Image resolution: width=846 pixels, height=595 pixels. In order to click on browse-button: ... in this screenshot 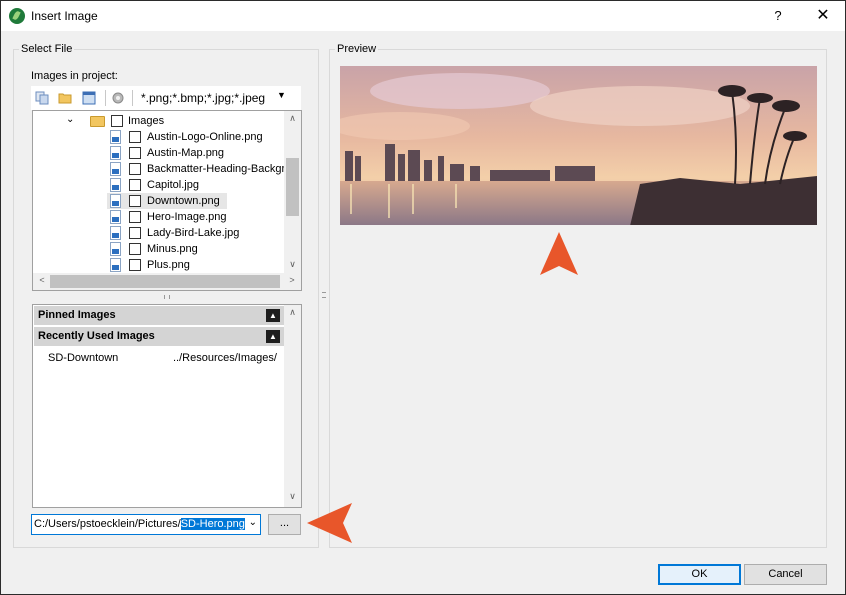, I will do `click(284, 524)`.